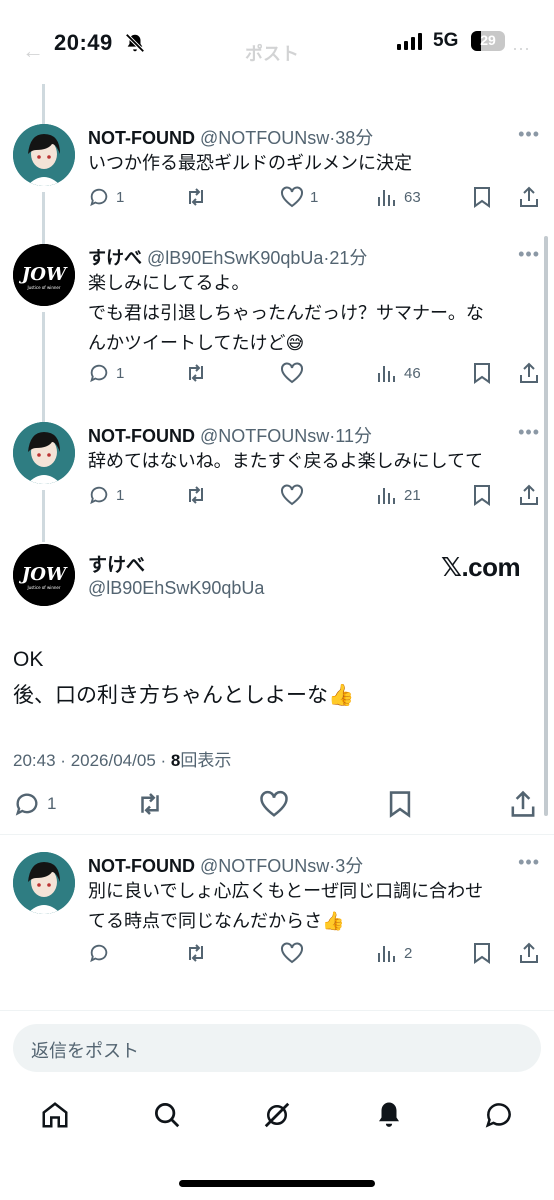 Image resolution: width=554 pixels, height=1200 pixels. I want to click on analytics-icon, so click(386, 496).